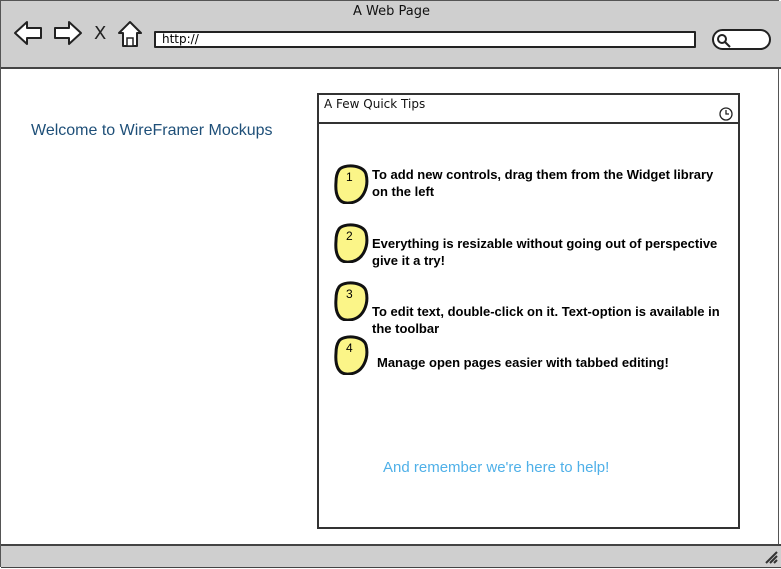 The height and width of the screenshot is (569, 781). Describe the element at coordinates (375, 104) in the screenshot. I see `tips-title: A Few Quick Tips` at that location.